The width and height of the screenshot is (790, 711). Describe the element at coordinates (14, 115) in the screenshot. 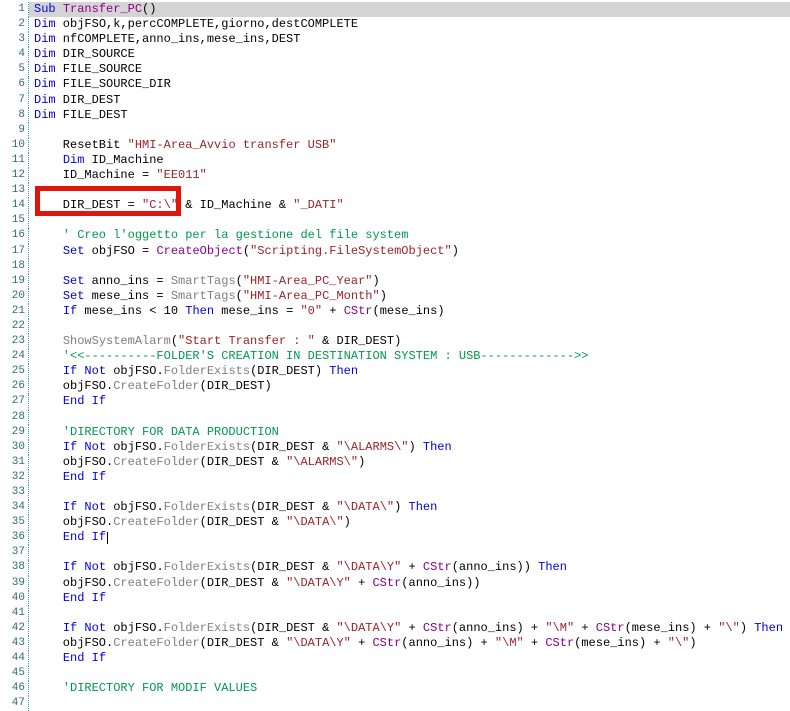

I see `line-number: 8` at that location.